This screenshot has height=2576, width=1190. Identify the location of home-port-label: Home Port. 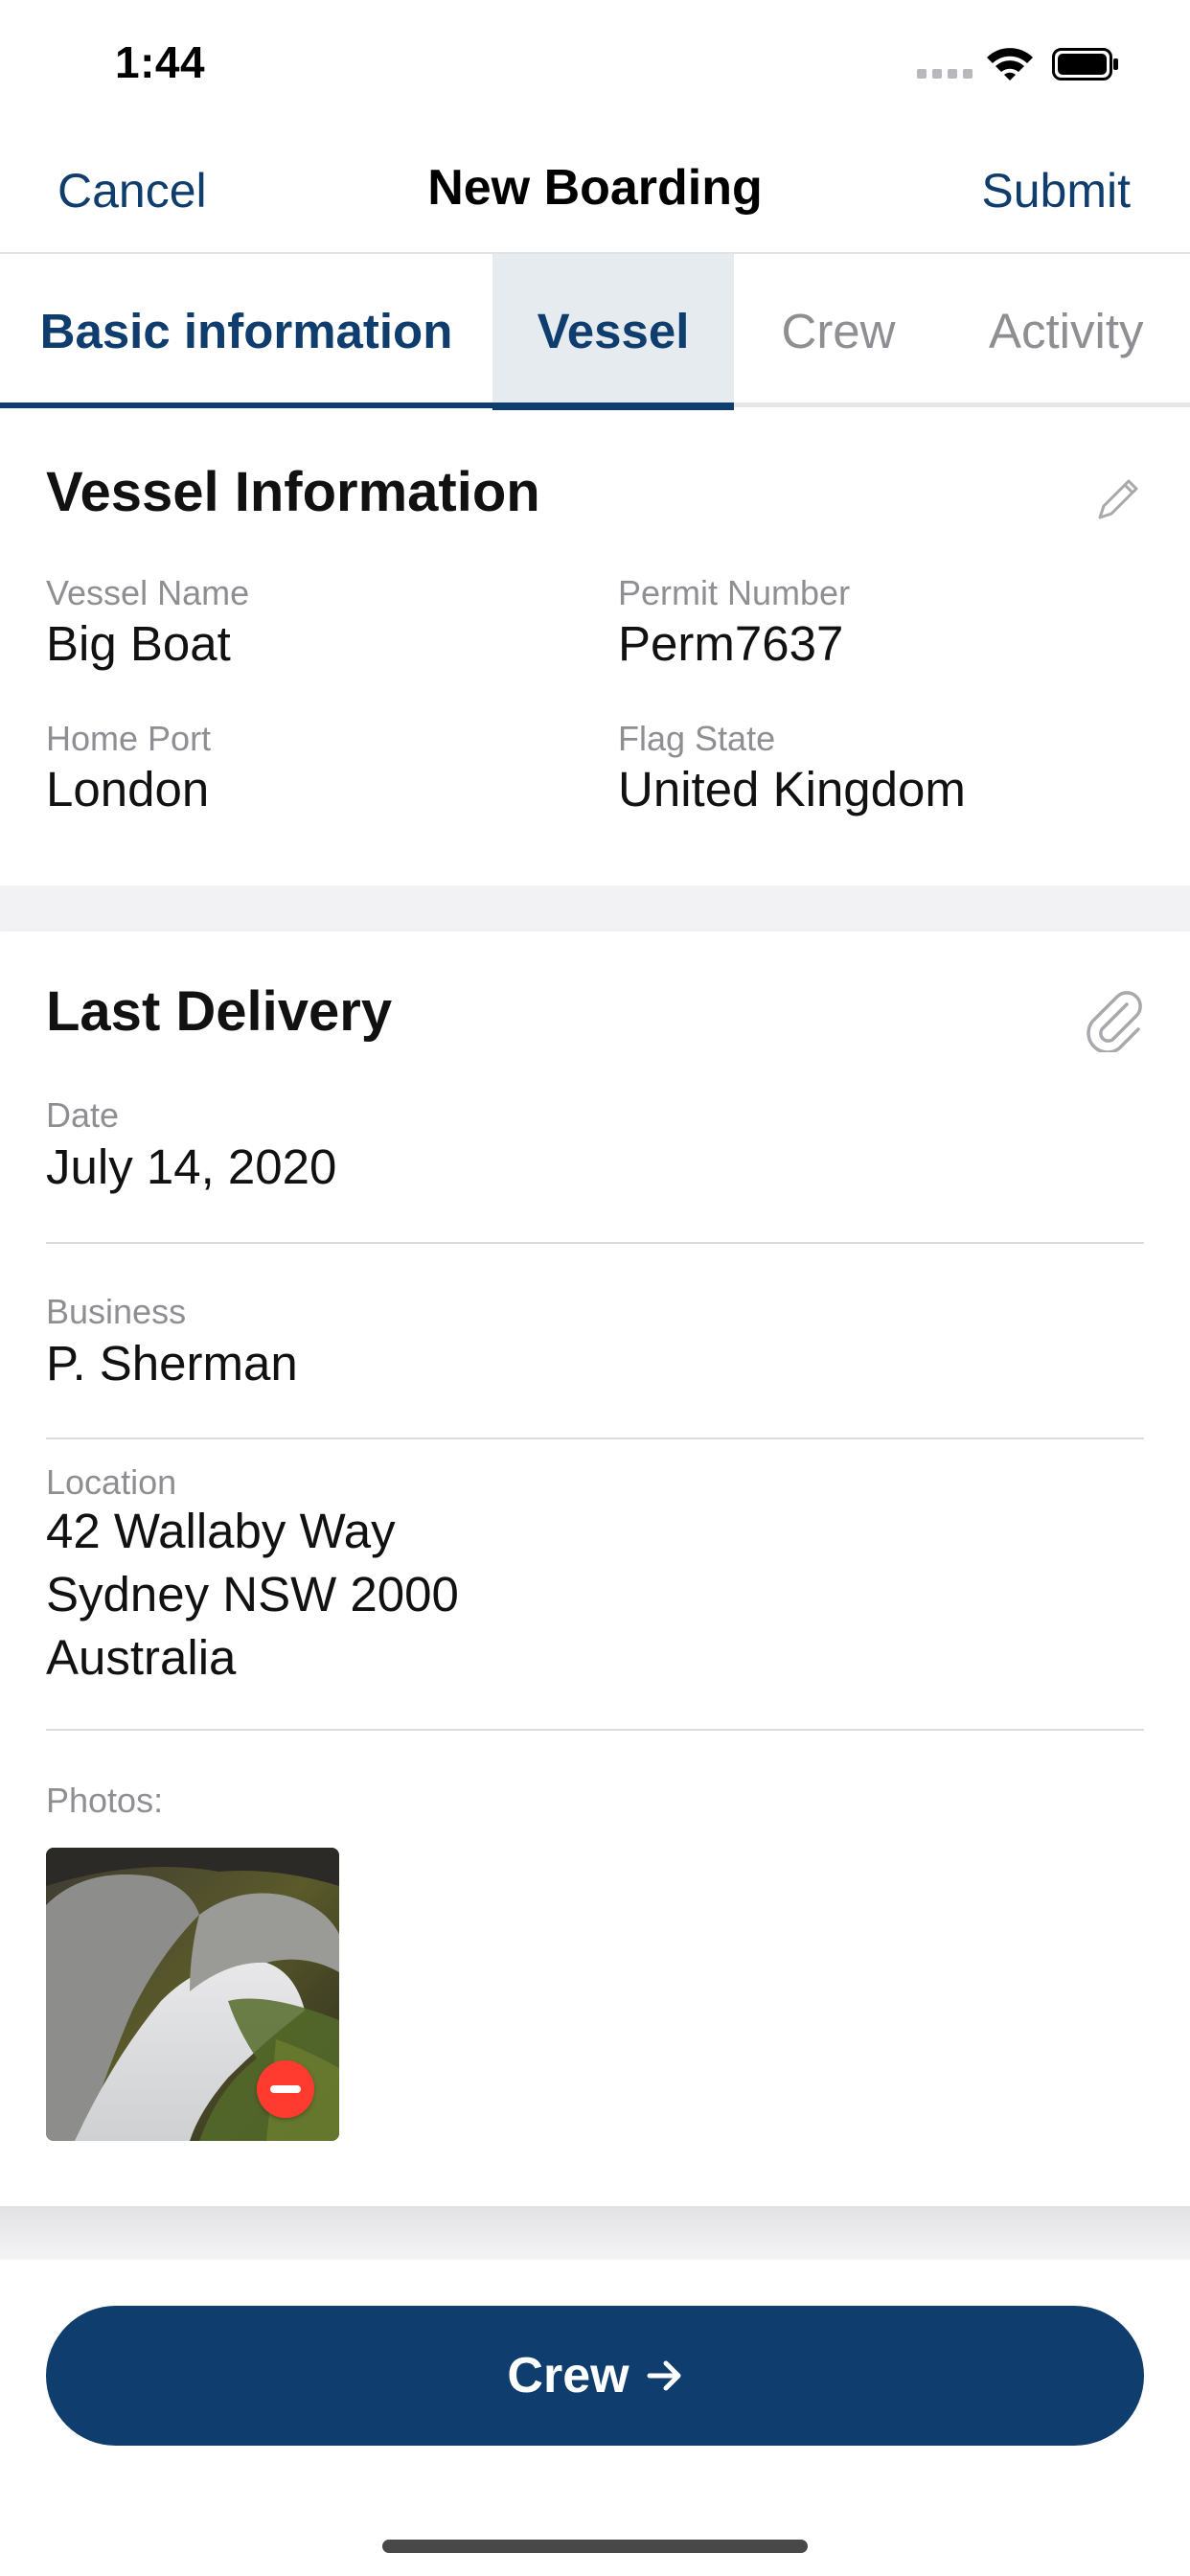
(129, 738).